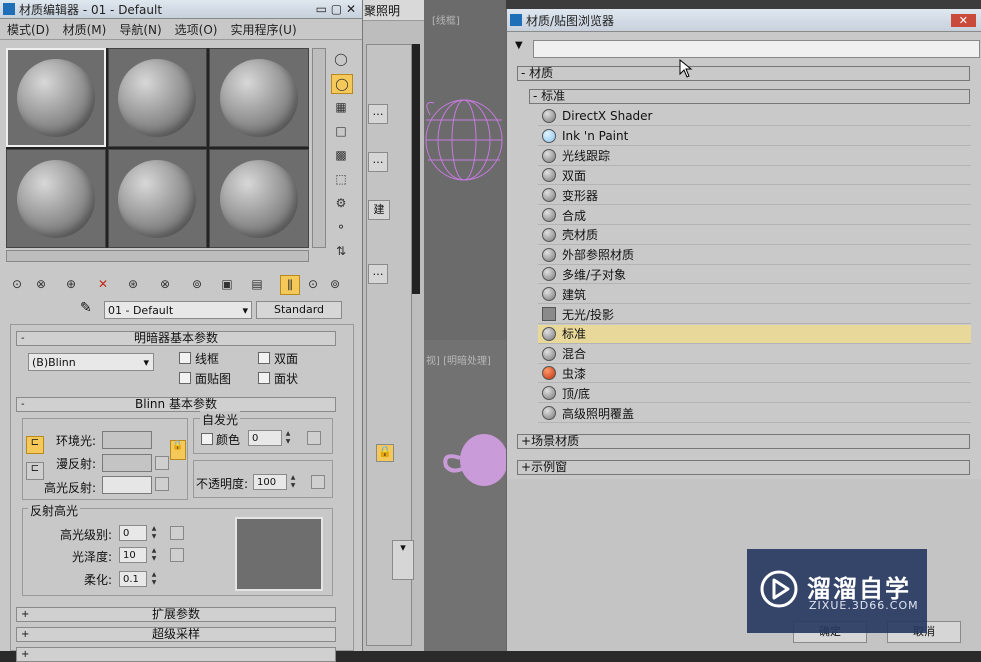  I want to click on background-icon: ▦, so click(341, 107).